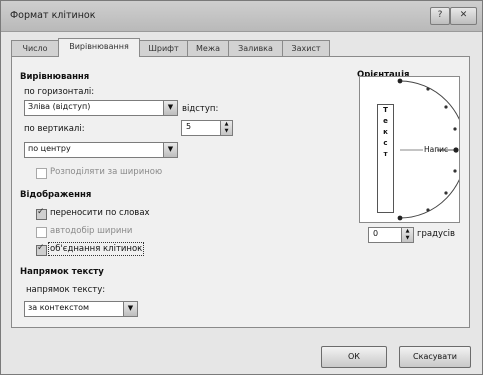 The width and height of the screenshot is (483, 375). I want to click on tab-border: Межа, so click(208, 48).